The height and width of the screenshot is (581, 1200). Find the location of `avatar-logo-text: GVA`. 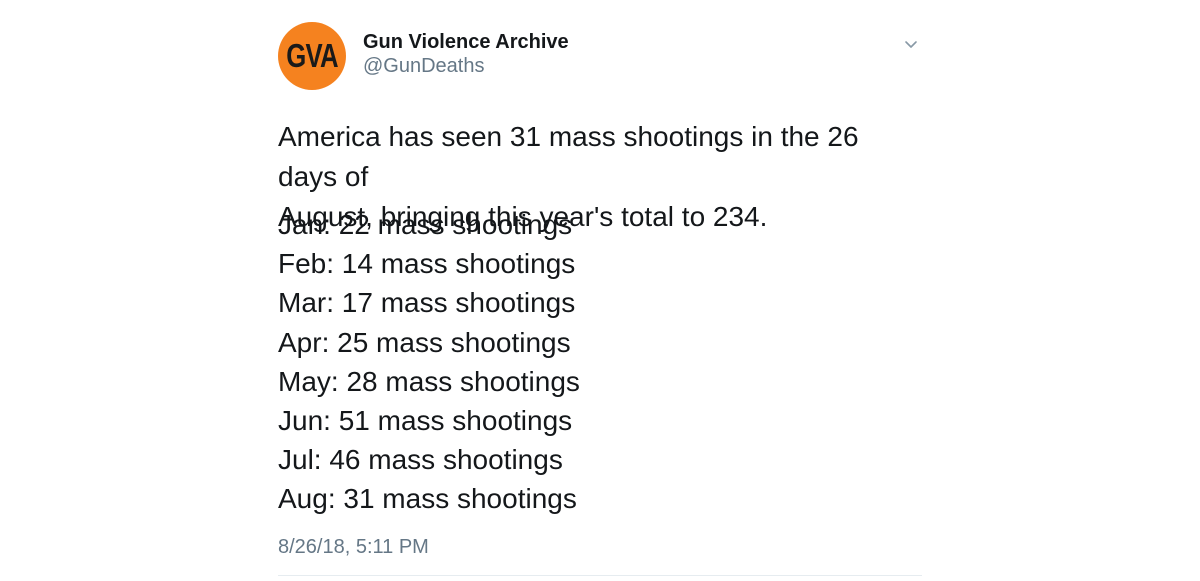

avatar-logo-text: GVA is located at coordinates (312, 55).